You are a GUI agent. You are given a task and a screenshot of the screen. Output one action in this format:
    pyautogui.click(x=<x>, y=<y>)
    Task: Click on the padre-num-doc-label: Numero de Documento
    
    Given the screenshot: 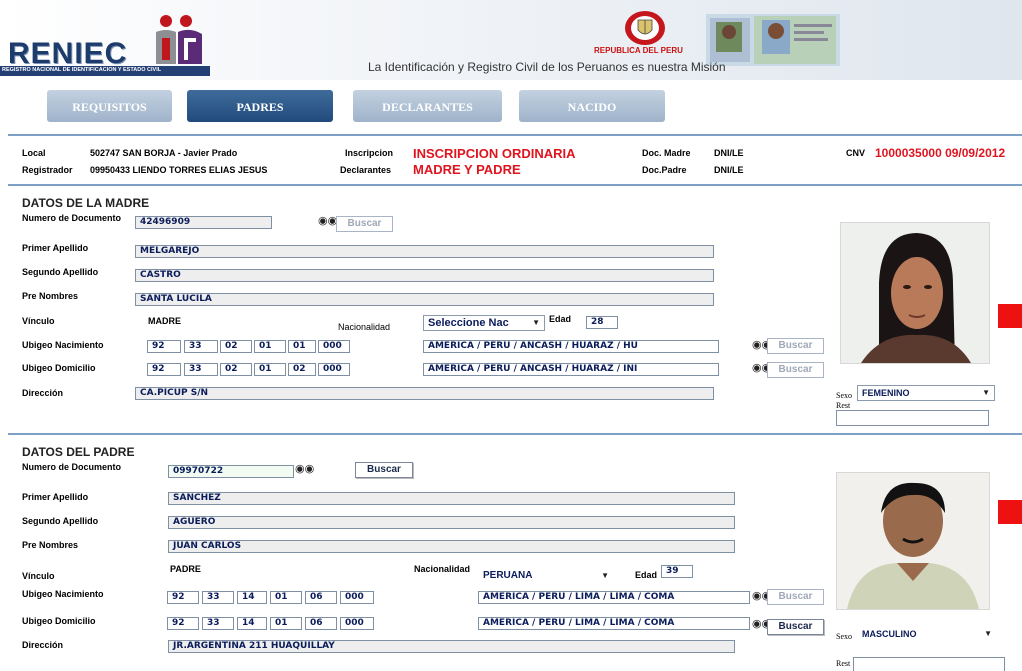 What is the action you would take?
    pyautogui.click(x=72, y=467)
    